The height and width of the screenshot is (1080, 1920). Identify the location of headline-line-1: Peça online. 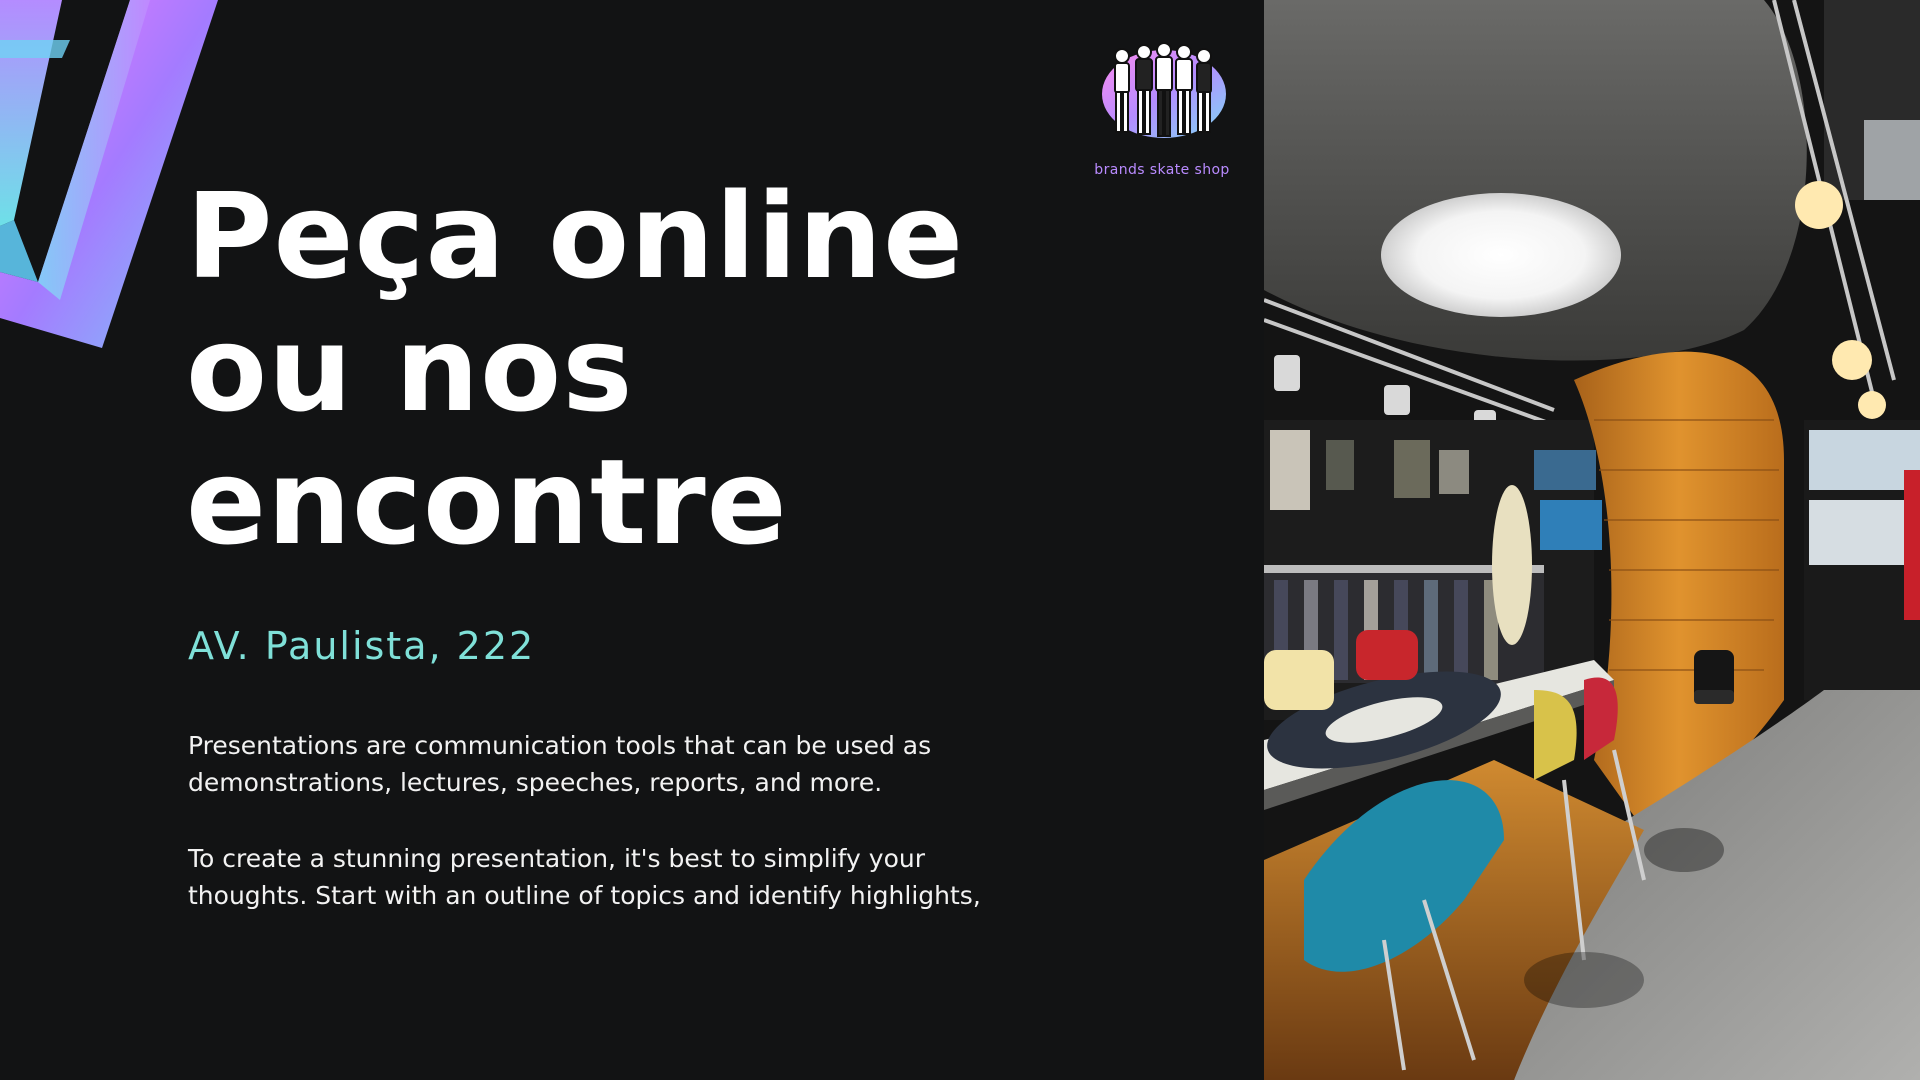
(575, 236).